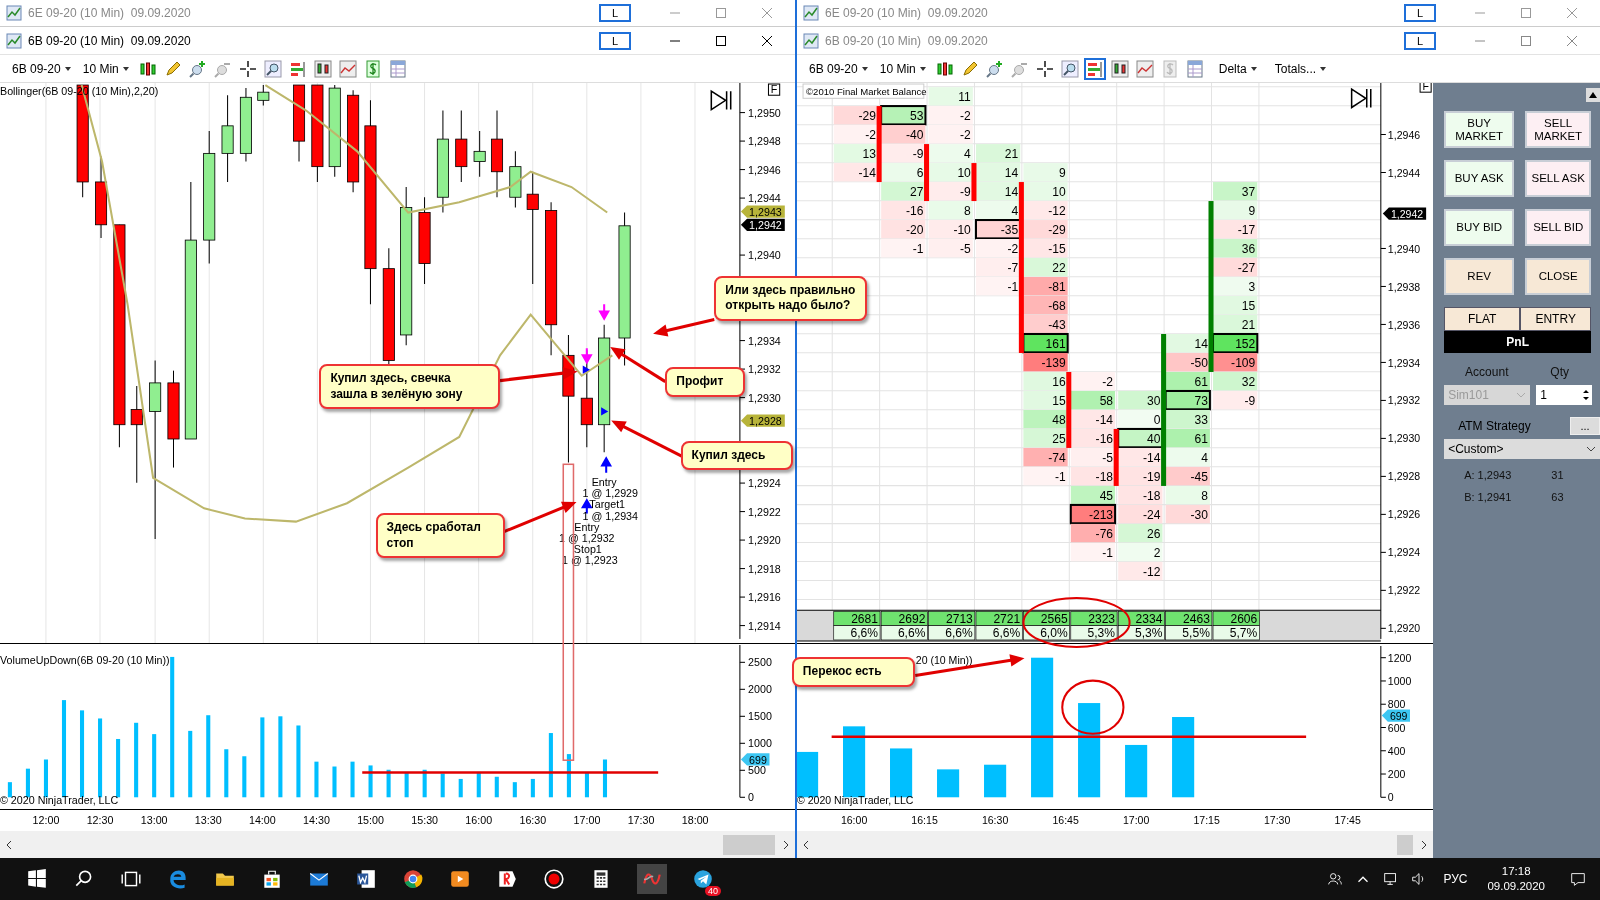  What do you see at coordinates (1479, 276) in the screenshot?
I see `order-button: REV` at bounding box center [1479, 276].